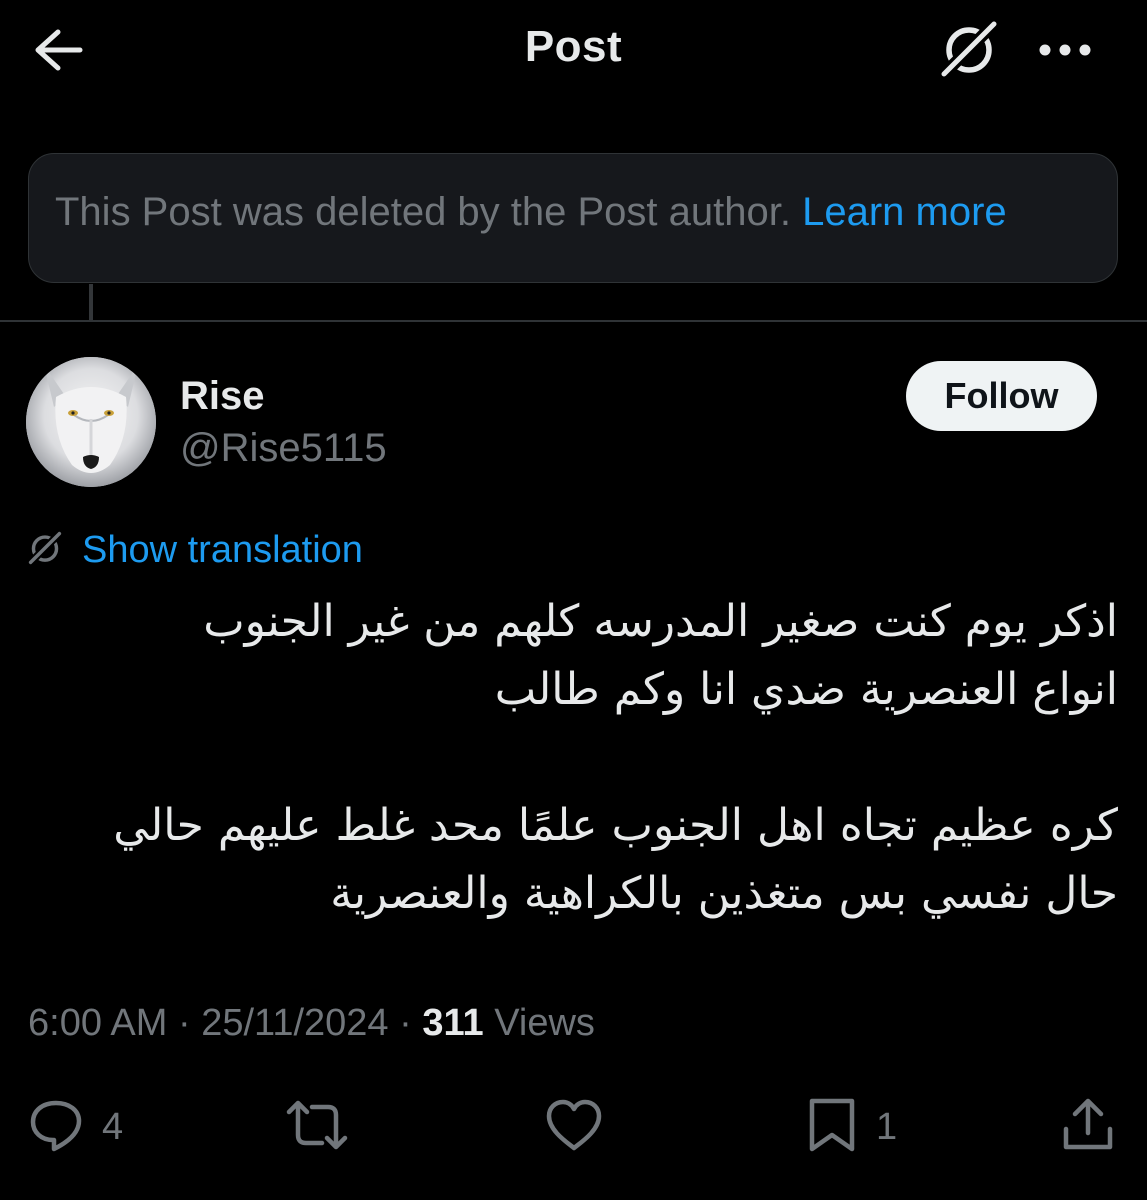 This screenshot has width=1147, height=1200. What do you see at coordinates (724, 893) in the screenshot?
I see `post-text-line: حال نفسي بس متغذين بالكراهية والعنصرية` at bounding box center [724, 893].